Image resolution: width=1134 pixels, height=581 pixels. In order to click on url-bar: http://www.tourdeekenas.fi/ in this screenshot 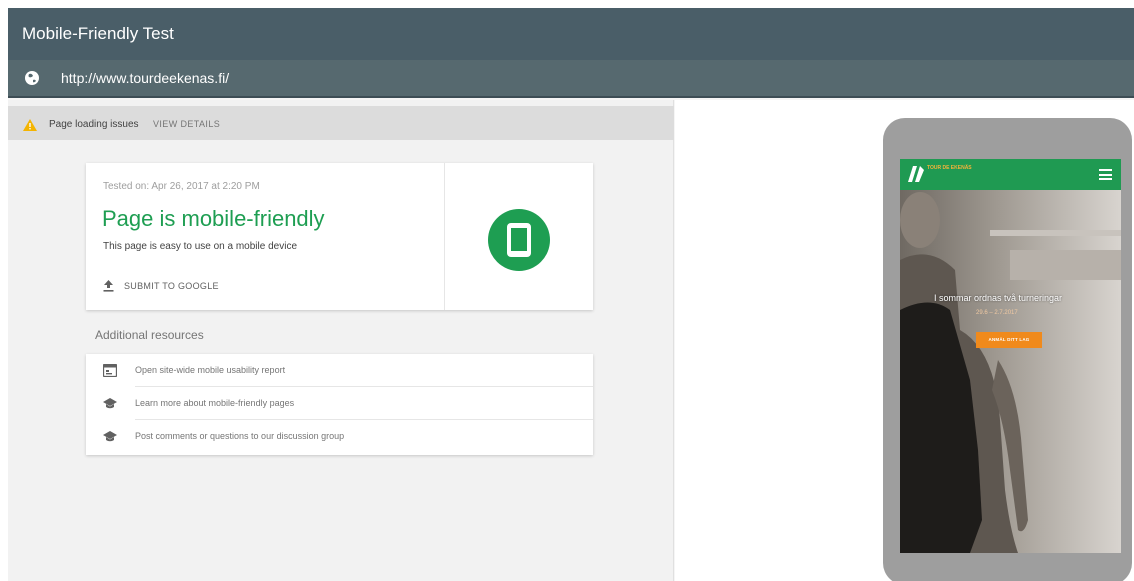, I will do `click(571, 79)`.